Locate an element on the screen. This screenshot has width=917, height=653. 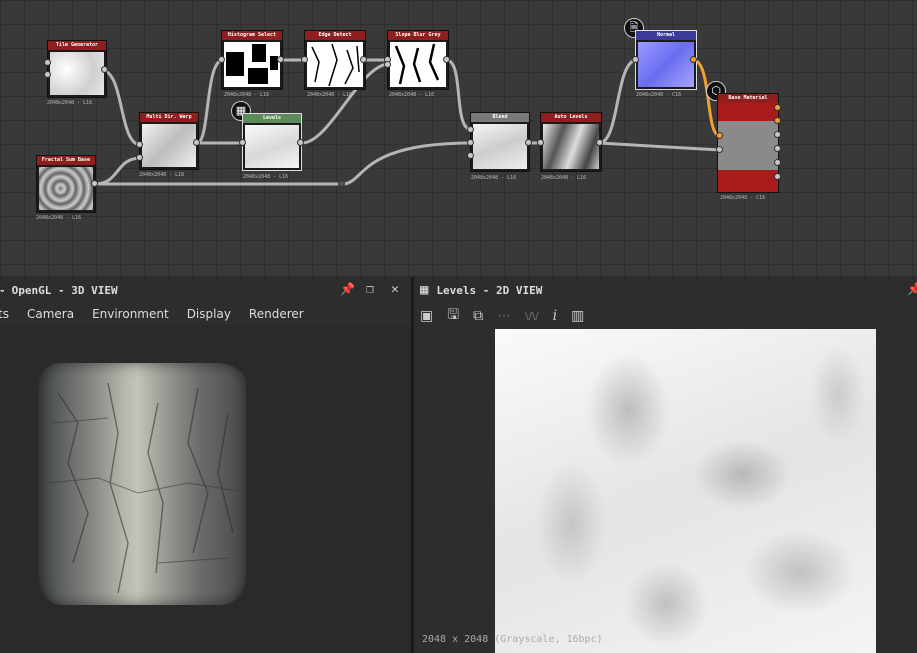
node-tile-generator: Tile Generator is located at coordinates (77, 69).